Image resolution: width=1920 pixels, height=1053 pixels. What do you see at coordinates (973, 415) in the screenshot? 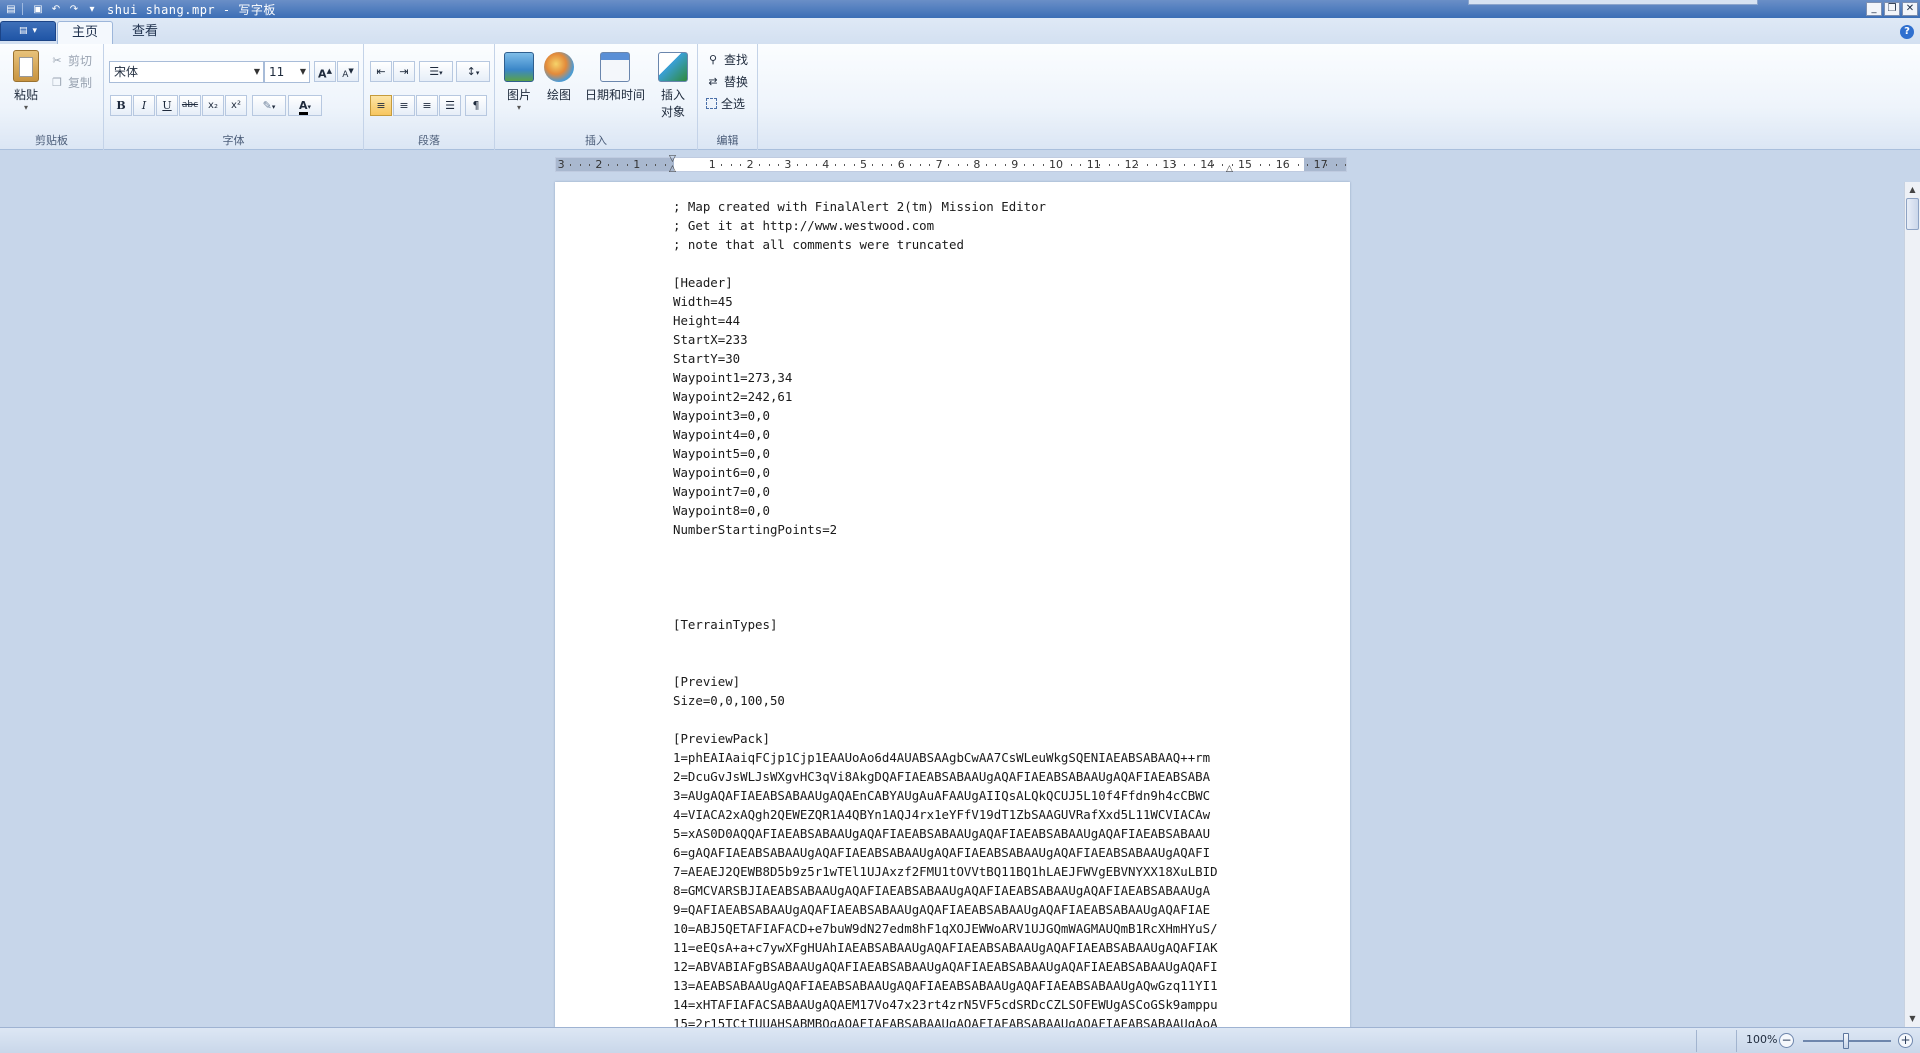
I see `document-line: Waypoint3=0,0` at bounding box center [973, 415].